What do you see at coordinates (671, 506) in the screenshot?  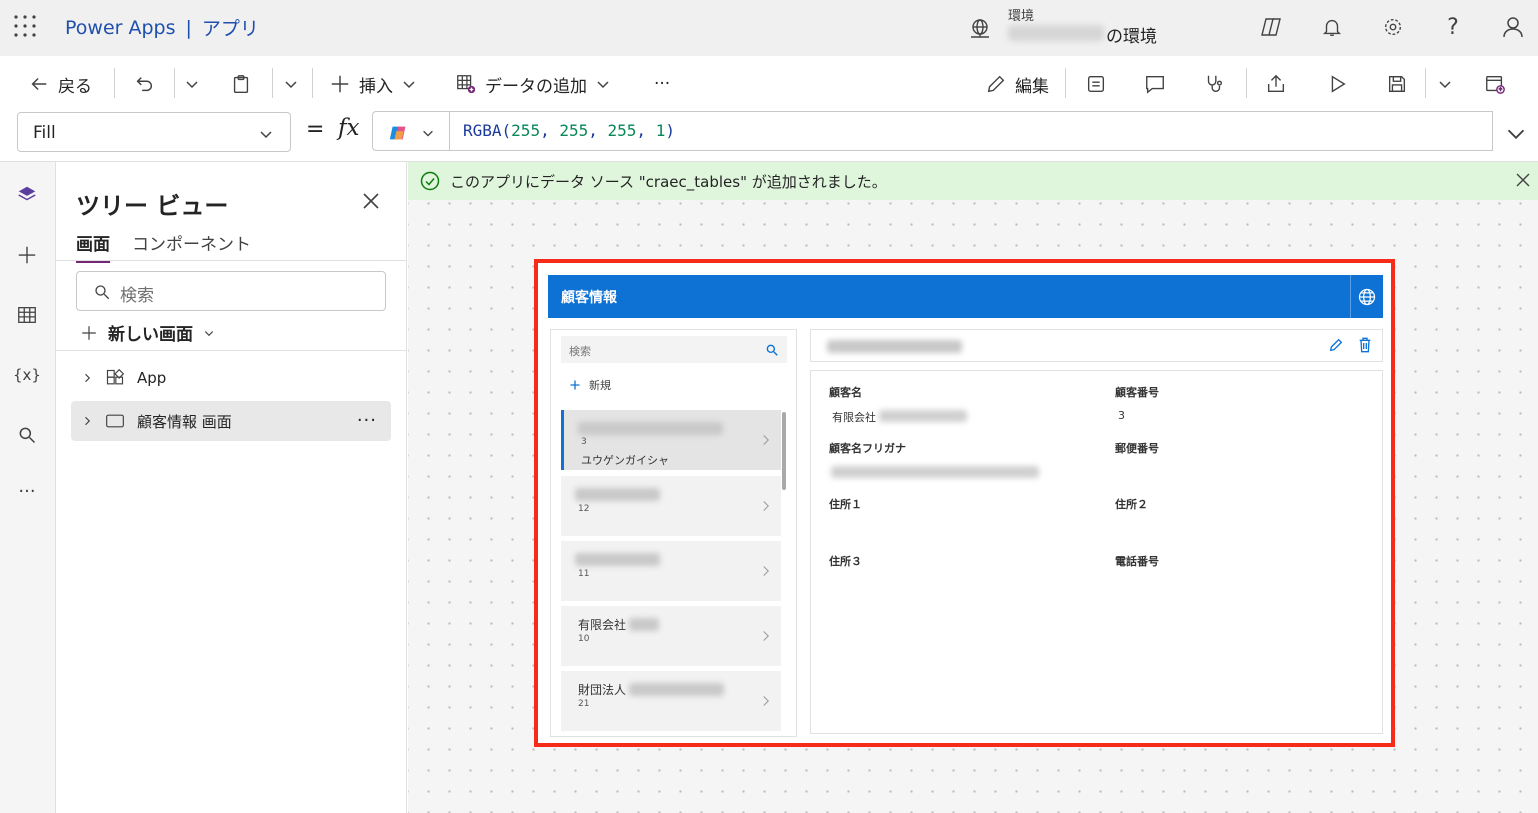 I see `list-item: 12` at bounding box center [671, 506].